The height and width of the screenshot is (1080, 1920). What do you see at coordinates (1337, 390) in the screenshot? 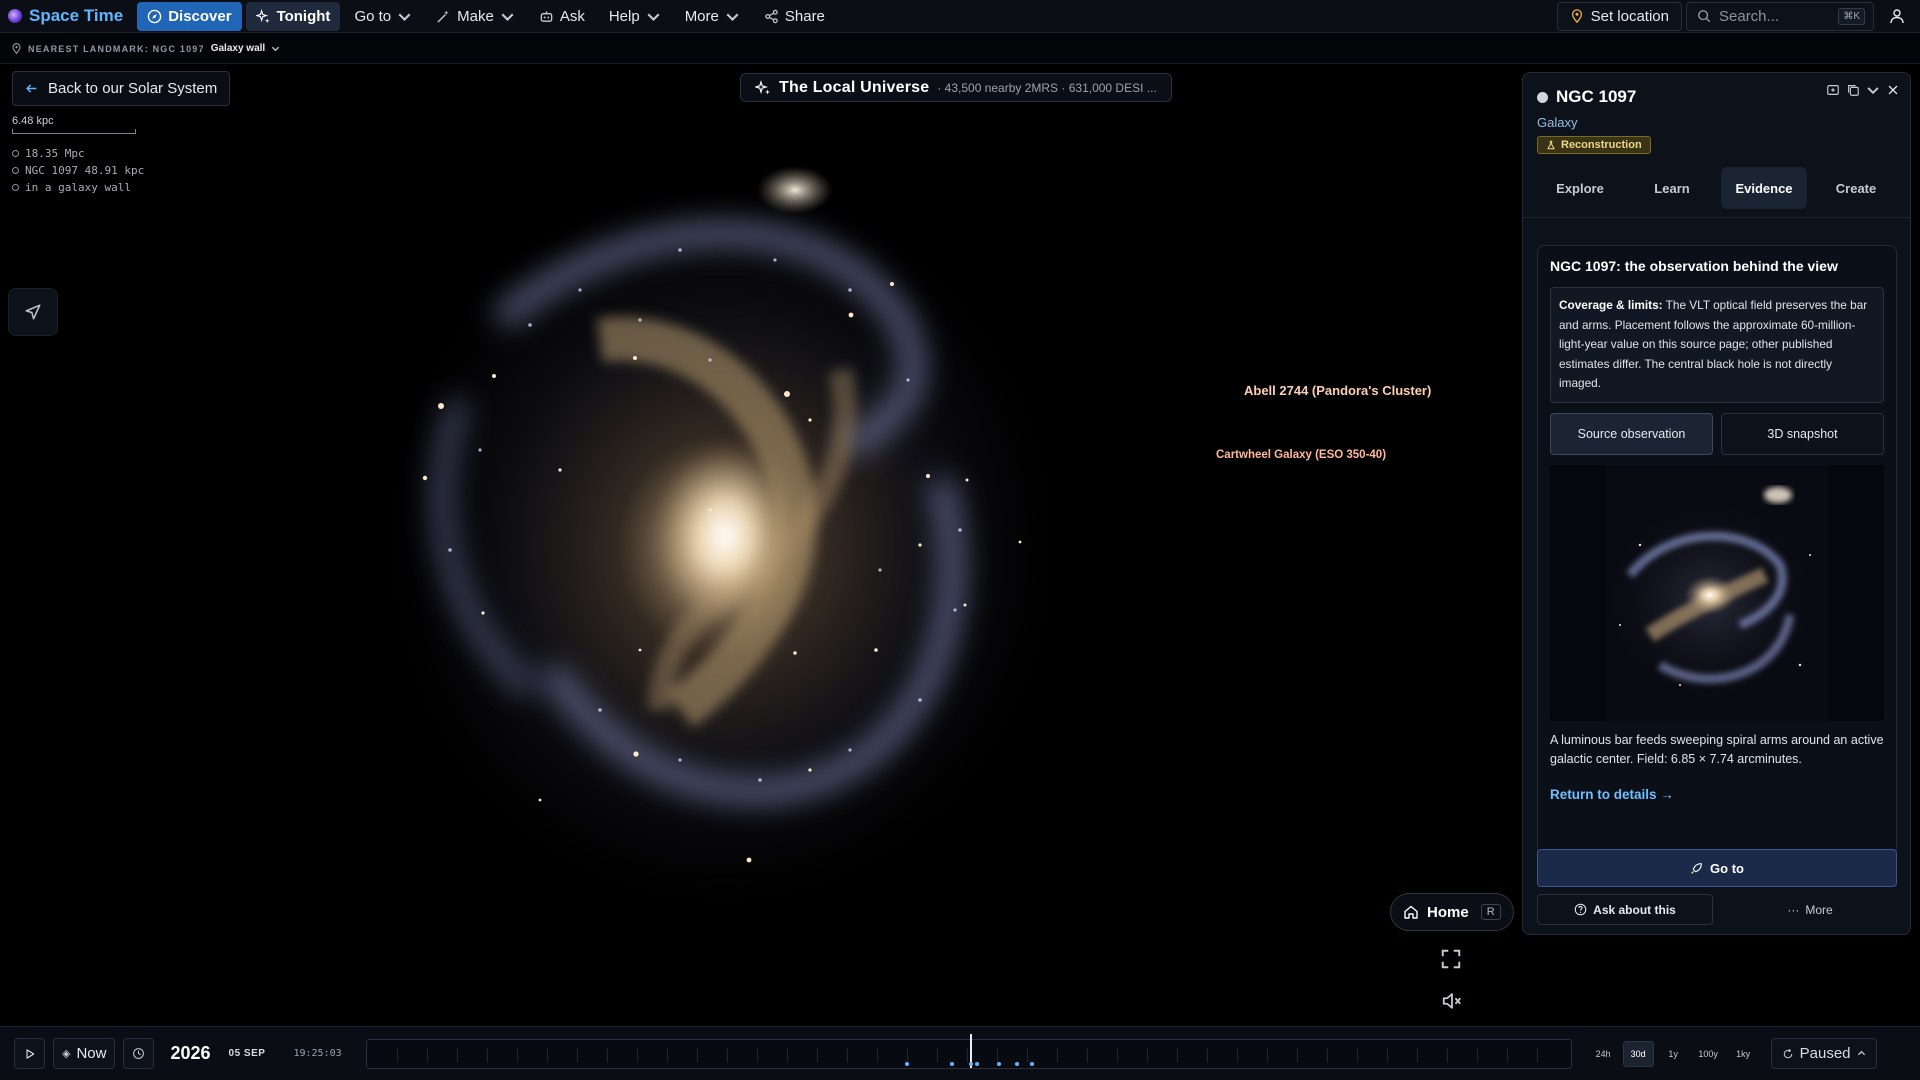
I see `label-abell-2744: Abell 2744 (Pandora's Cluster)` at bounding box center [1337, 390].